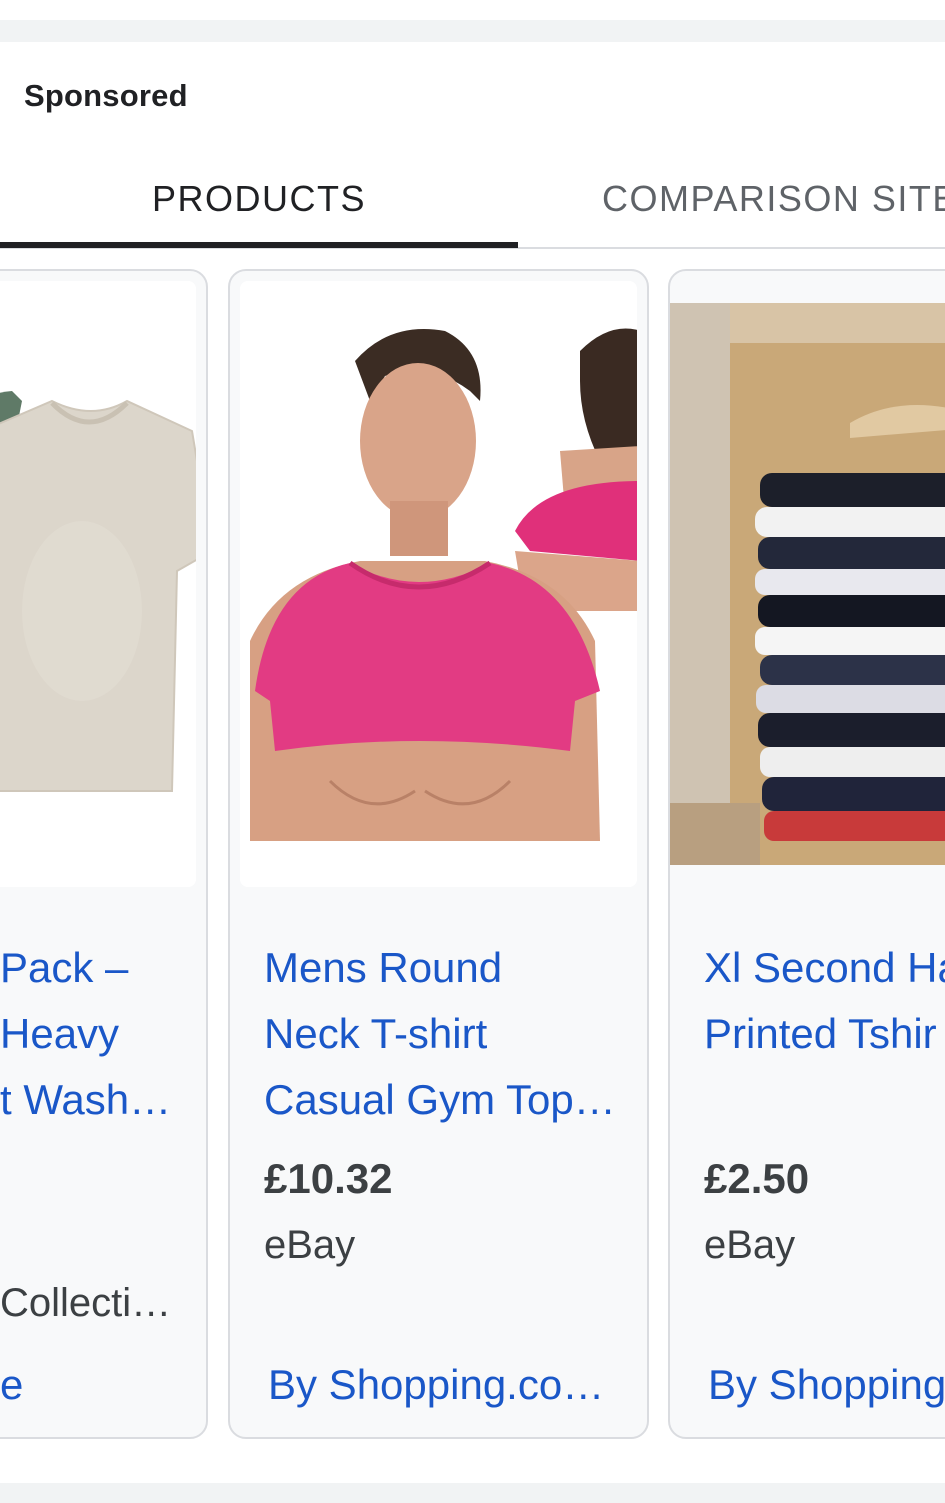 The image size is (945, 1503). What do you see at coordinates (11, 1385) in the screenshot?
I see `product-comparison-link: e` at bounding box center [11, 1385].